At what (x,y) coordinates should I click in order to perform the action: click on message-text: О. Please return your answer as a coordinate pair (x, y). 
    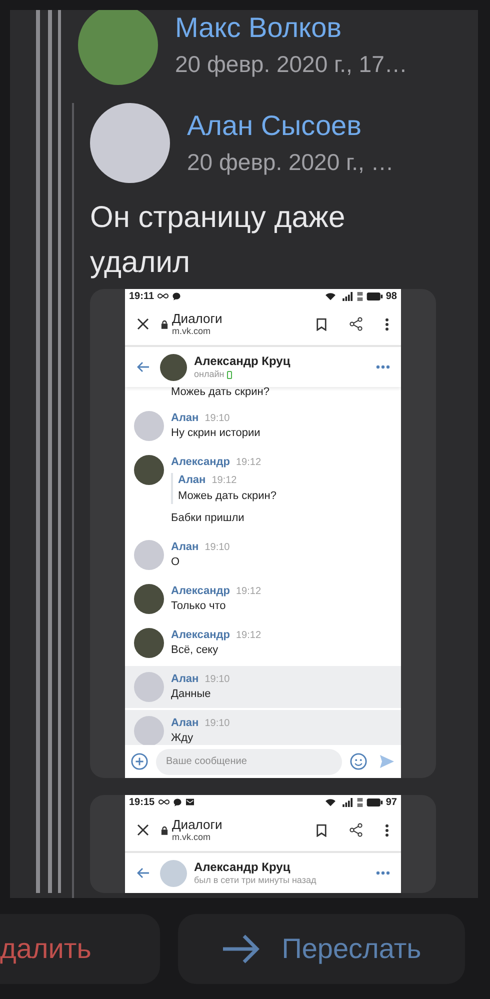
    Looking at the image, I should click on (176, 562).